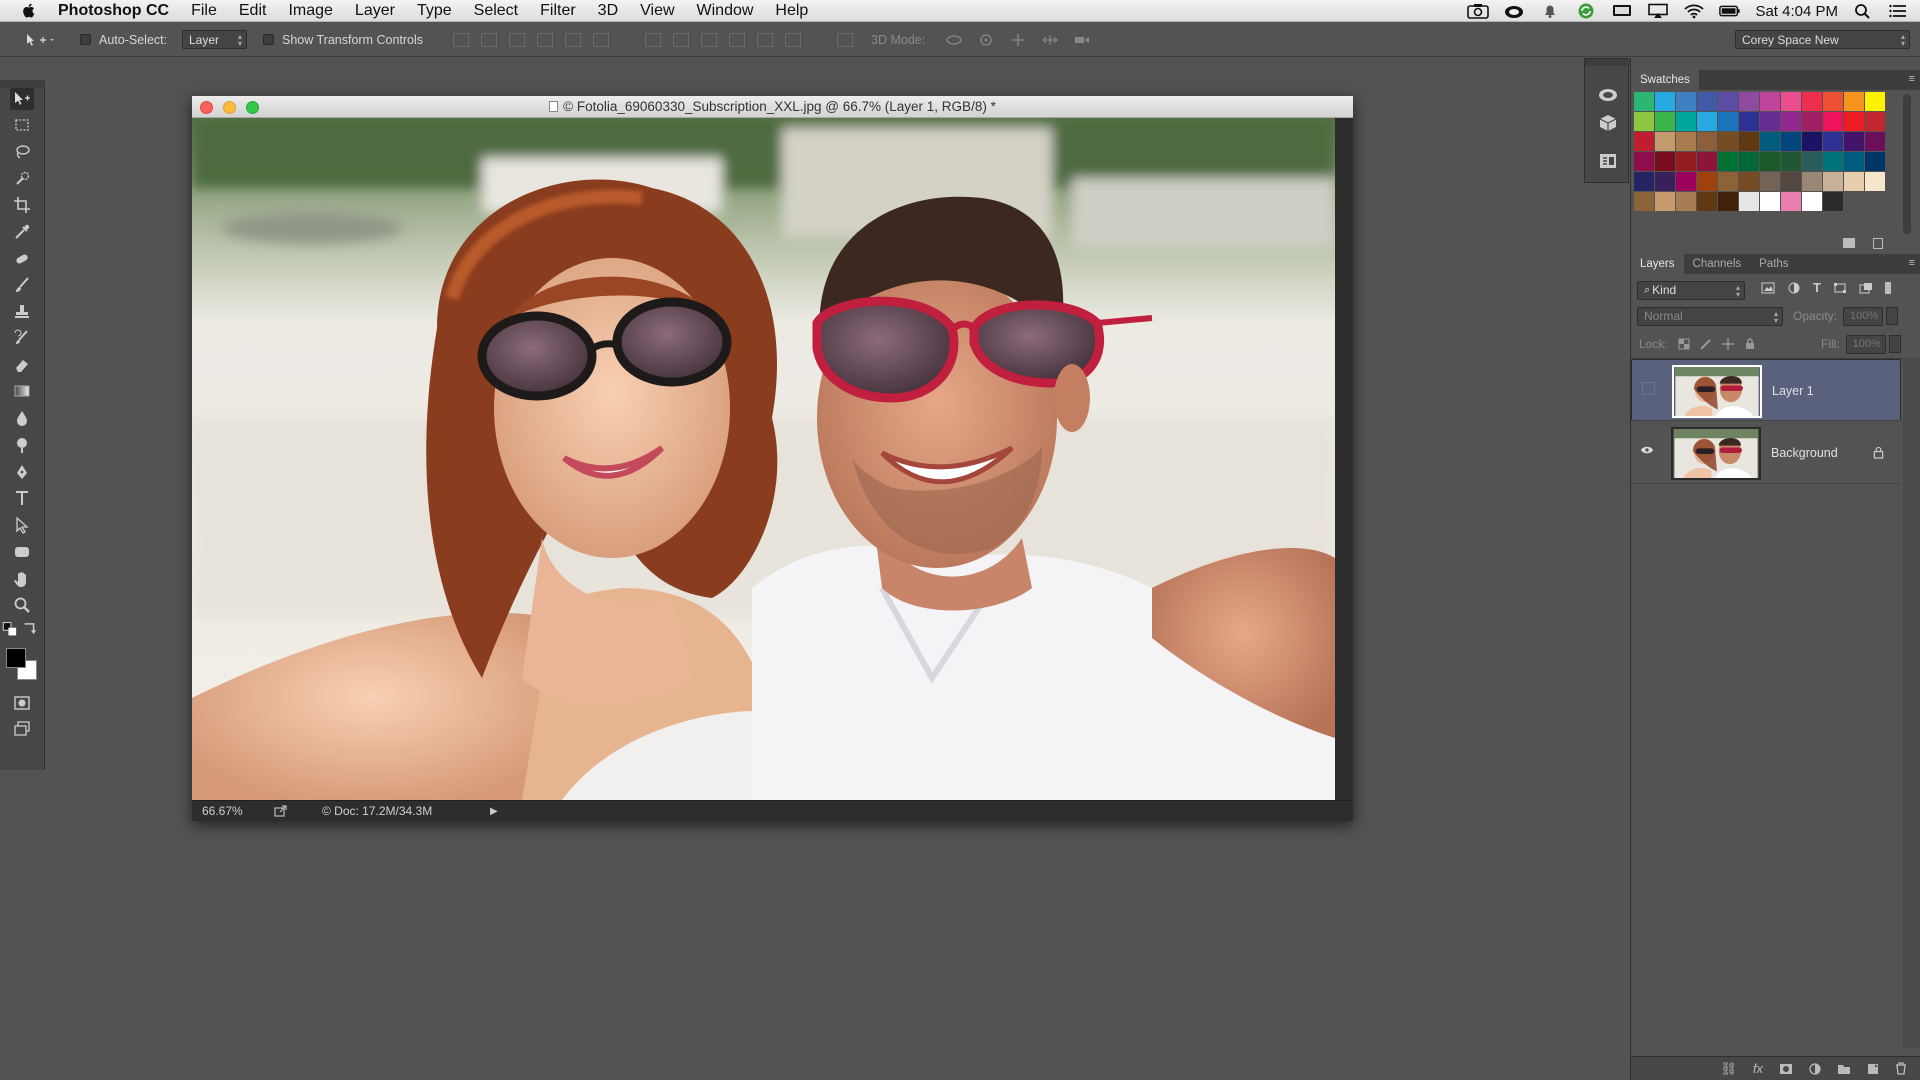 This screenshot has width=1920, height=1080. What do you see at coordinates (22, 391) in the screenshot?
I see `gradient-tool-icon` at bounding box center [22, 391].